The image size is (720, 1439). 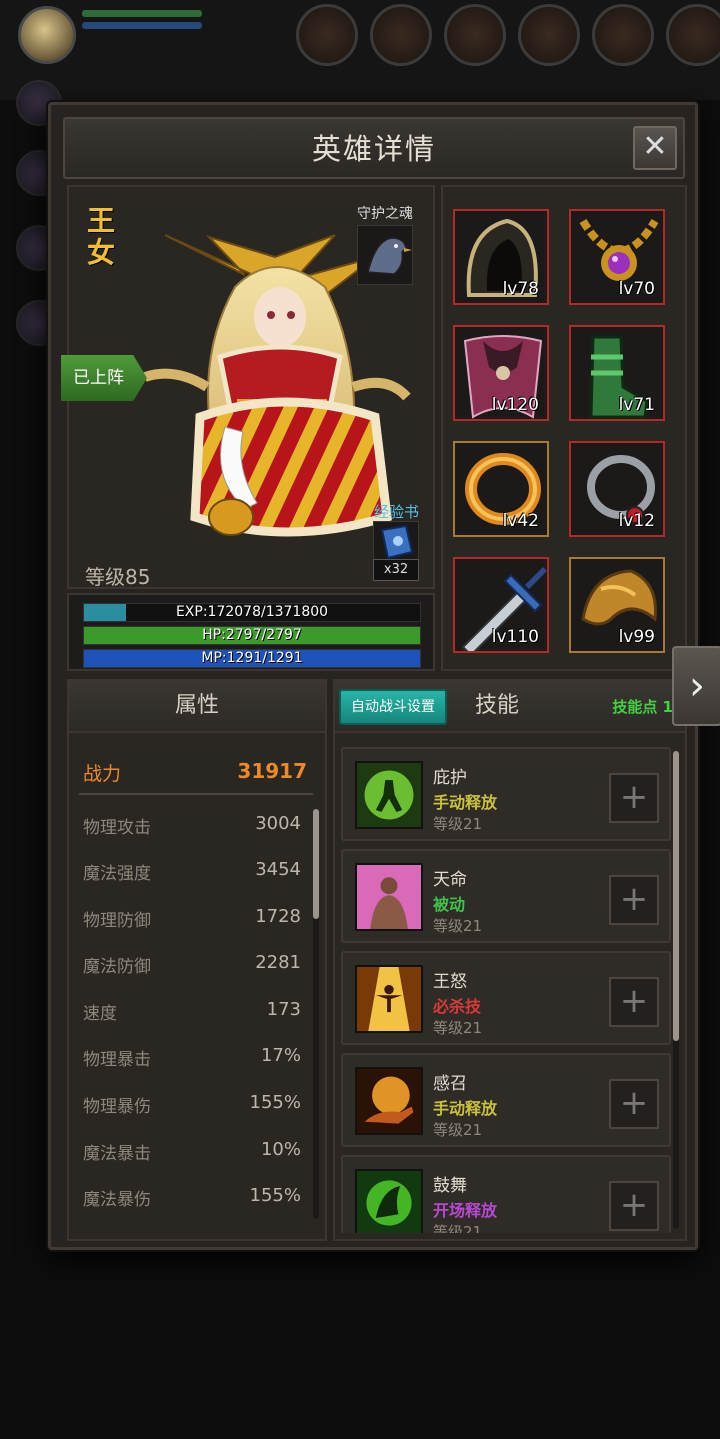 I want to click on attribute-value: 17%, so click(x=280, y=1055).